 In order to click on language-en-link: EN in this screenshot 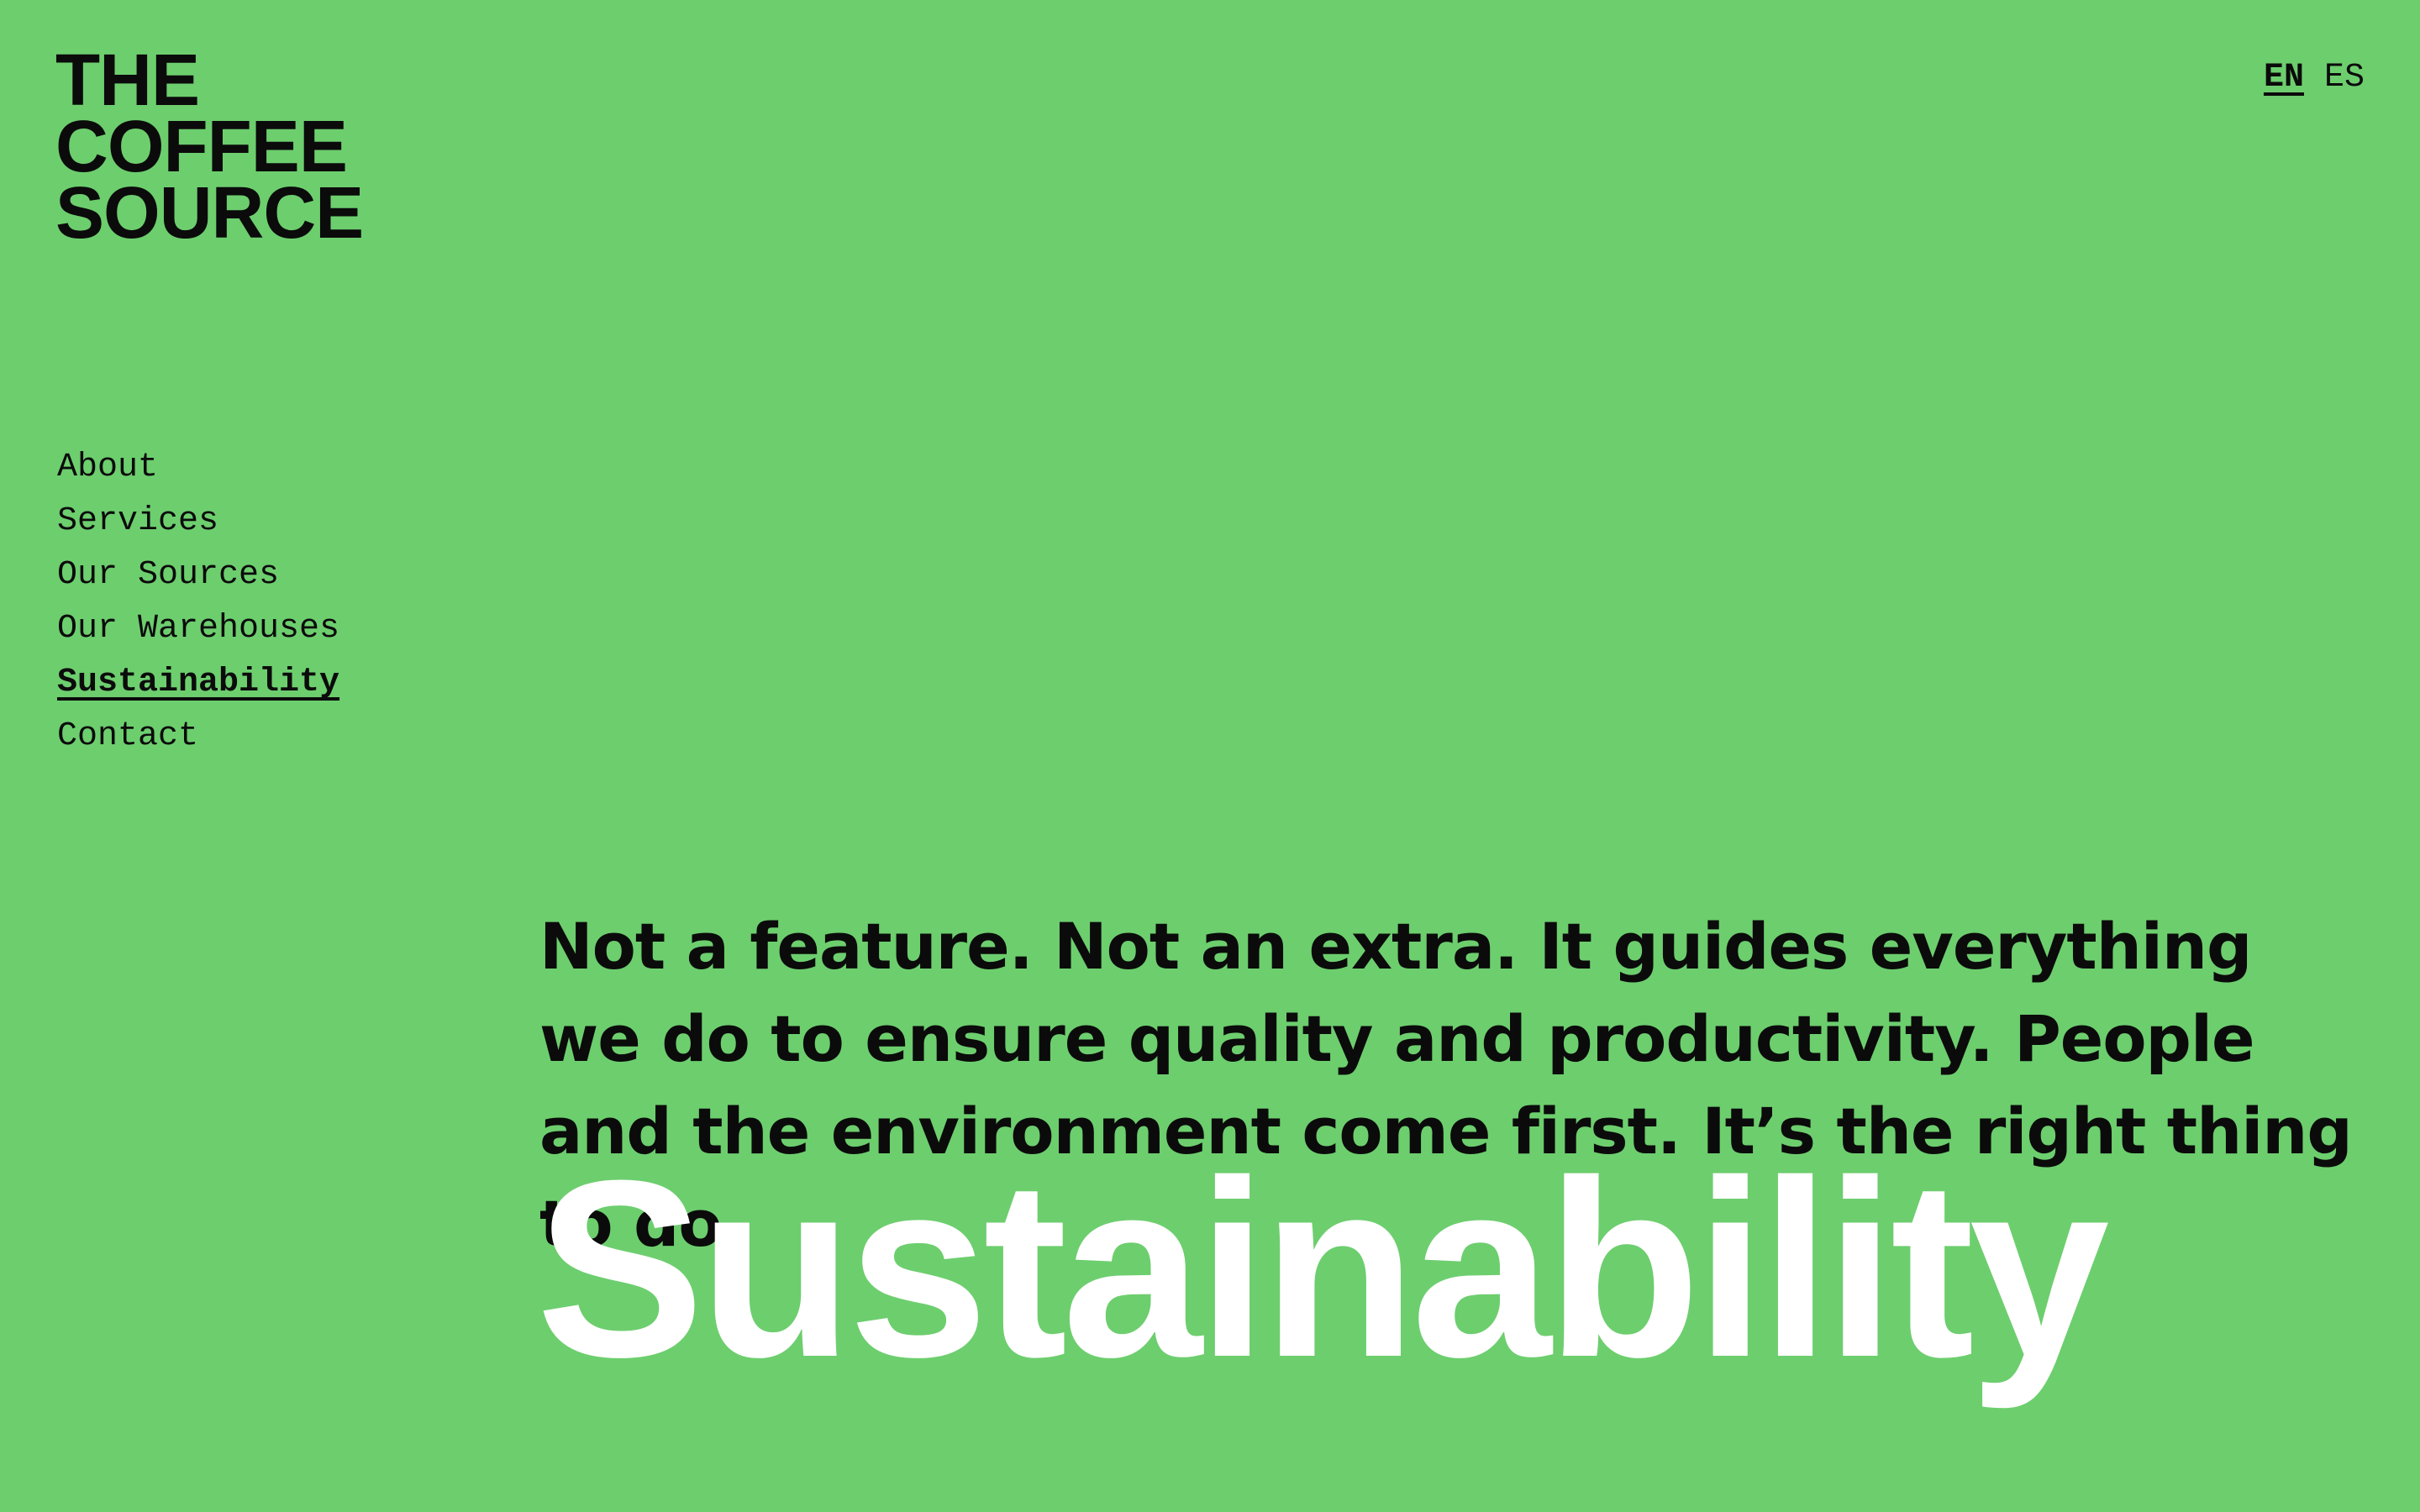, I will do `click(2284, 78)`.